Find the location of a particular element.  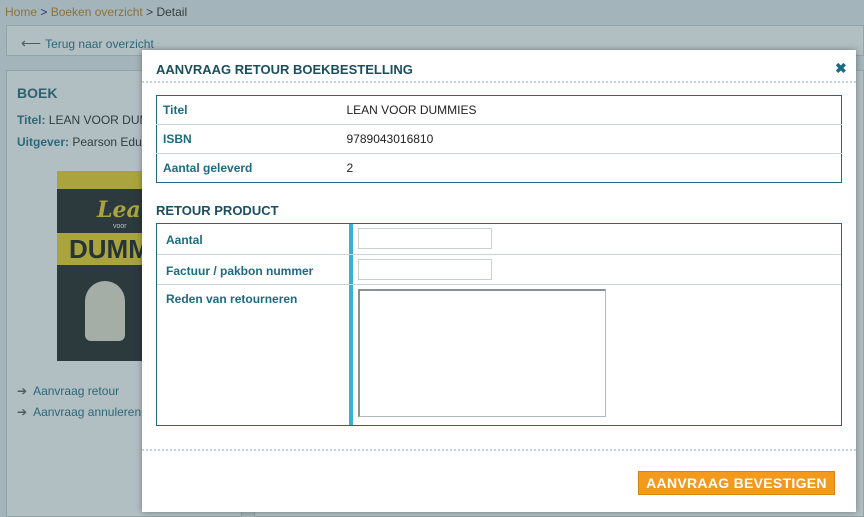

modal-title: AANVRAAG RETOUR BOEKBESTELLING is located at coordinates (284, 69).